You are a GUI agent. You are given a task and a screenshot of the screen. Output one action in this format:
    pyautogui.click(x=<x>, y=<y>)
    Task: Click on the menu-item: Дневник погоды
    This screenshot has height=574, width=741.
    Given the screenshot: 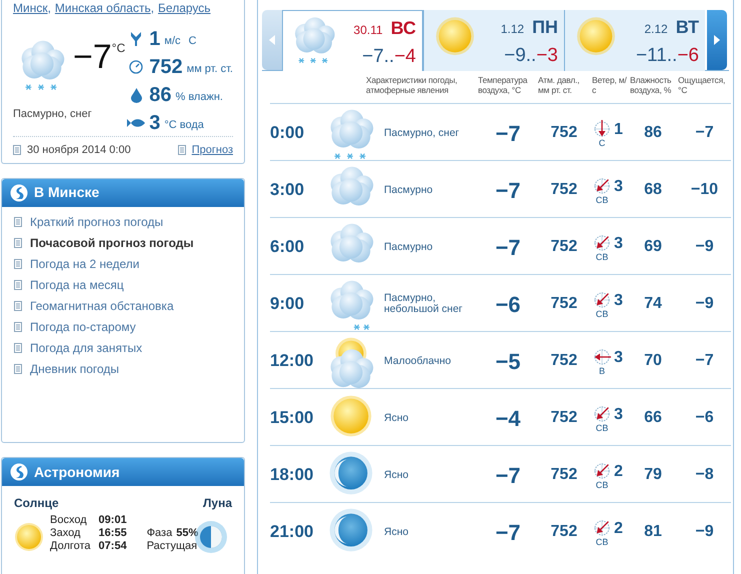 What is the action you would take?
    pyautogui.click(x=75, y=369)
    